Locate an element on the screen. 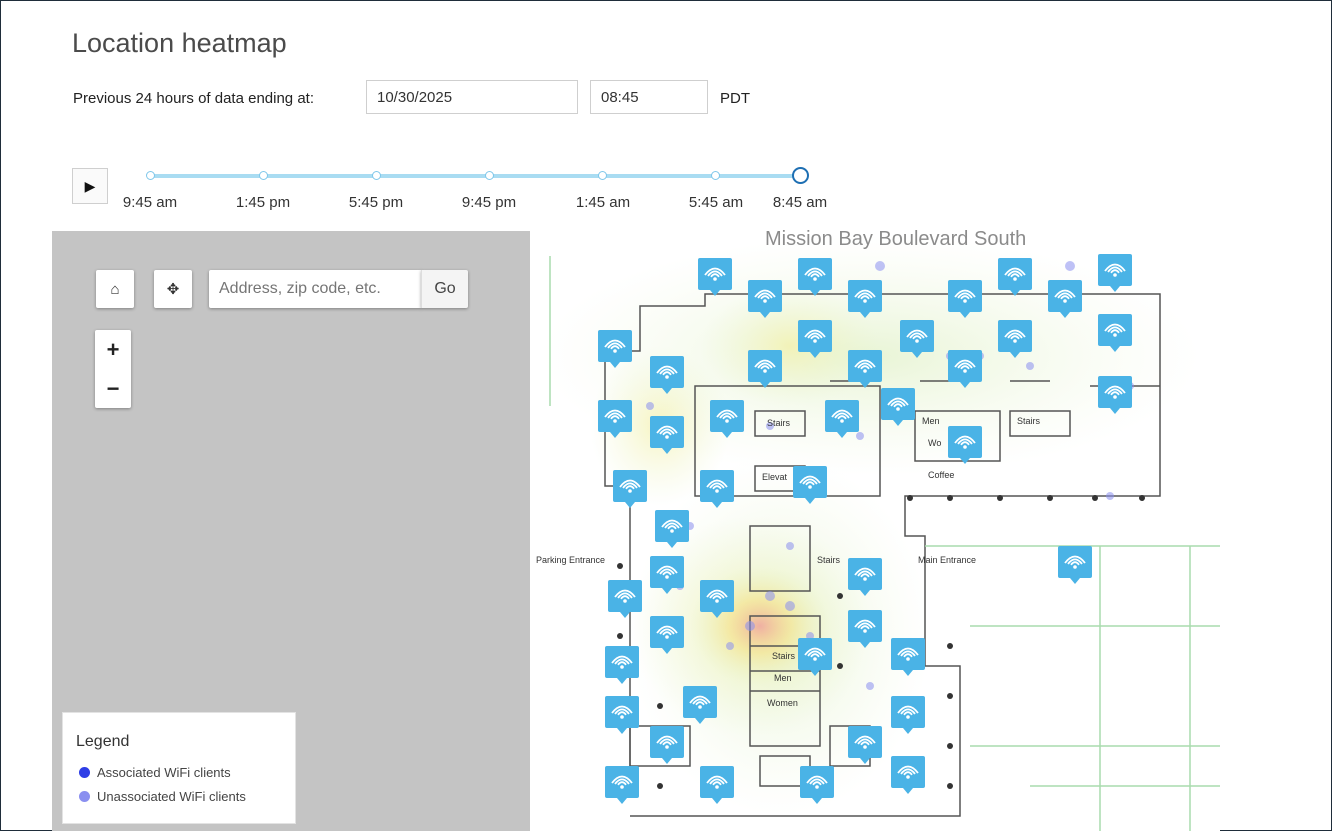 This screenshot has width=1332, height=836. zoom-control: + − is located at coordinates (113, 369).